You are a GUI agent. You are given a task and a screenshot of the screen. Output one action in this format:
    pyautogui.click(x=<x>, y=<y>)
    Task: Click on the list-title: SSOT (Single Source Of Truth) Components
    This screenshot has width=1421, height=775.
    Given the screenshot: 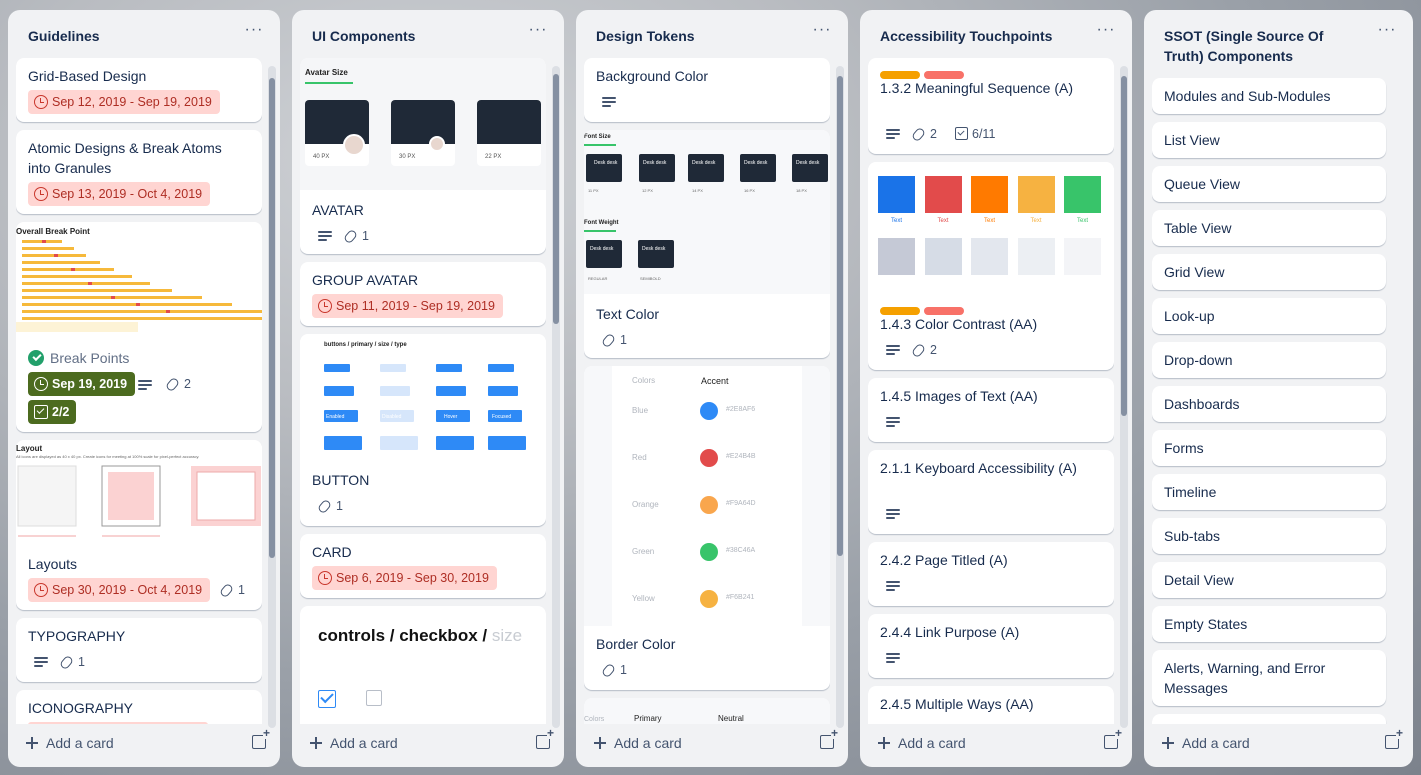 What is the action you would take?
    pyautogui.click(x=1278, y=37)
    